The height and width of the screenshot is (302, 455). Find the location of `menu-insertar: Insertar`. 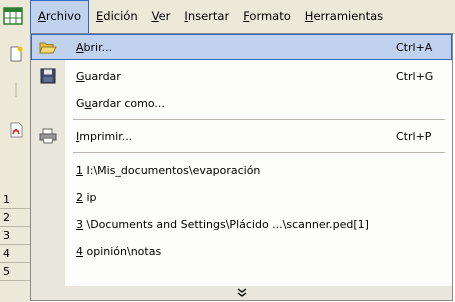

menu-insertar: Insertar is located at coordinates (206, 16).